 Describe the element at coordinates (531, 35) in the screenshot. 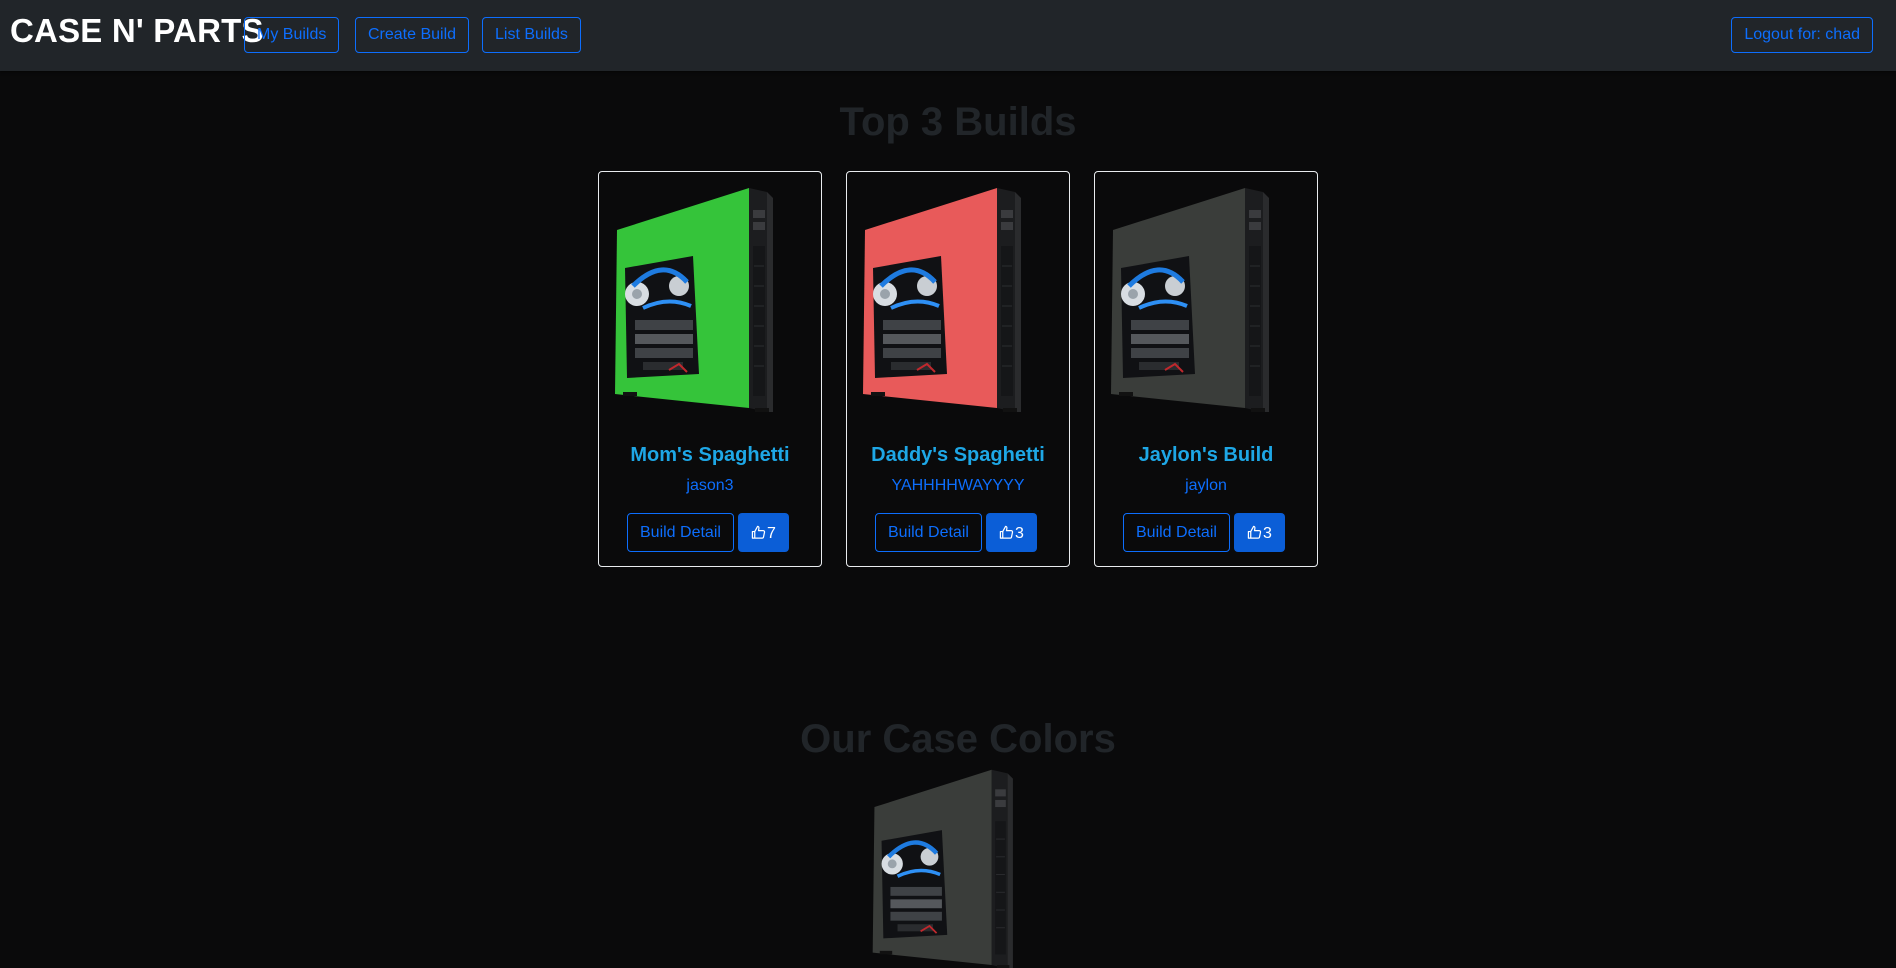

I see `list-builds-button: List Builds` at that location.